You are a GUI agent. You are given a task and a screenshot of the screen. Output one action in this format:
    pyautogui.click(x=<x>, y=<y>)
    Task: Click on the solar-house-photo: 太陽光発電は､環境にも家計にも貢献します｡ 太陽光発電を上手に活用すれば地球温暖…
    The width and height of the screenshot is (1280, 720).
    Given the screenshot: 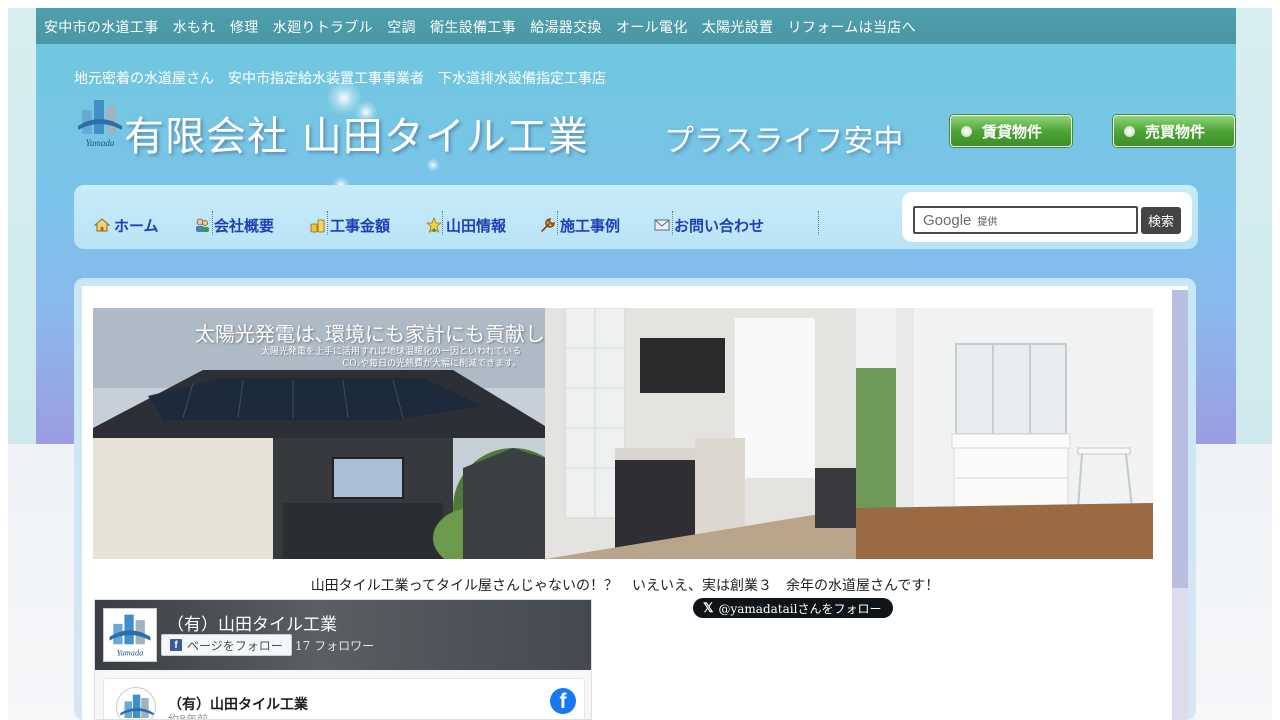 What is the action you would take?
    pyautogui.click(x=344, y=433)
    